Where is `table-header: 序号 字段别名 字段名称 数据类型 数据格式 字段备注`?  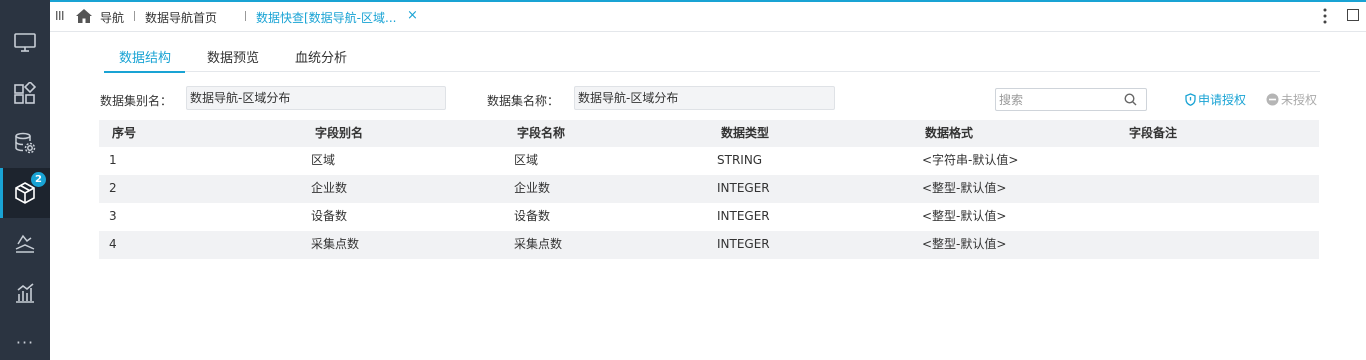 table-header: 序号 字段别名 字段名称 数据类型 数据格式 字段备注 is located at coordinates (709, 133).